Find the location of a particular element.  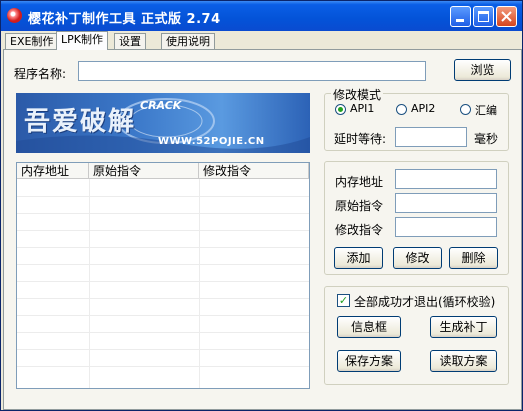

address-label: 内存地址 is located at coordinates (359, 182).